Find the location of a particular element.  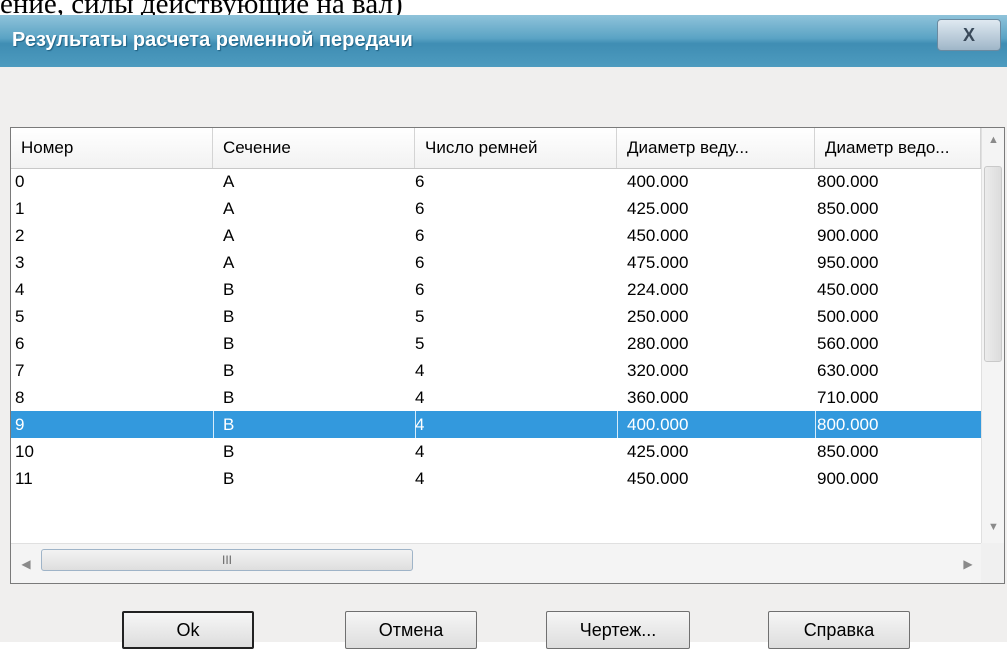

table-row: 1 А 6 425.000 850.000 is located at coordinates (496, 208).